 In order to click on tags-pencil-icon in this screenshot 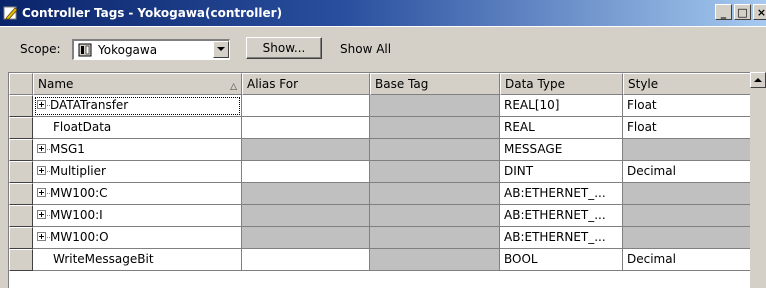, I will do `click(11, 13)`.